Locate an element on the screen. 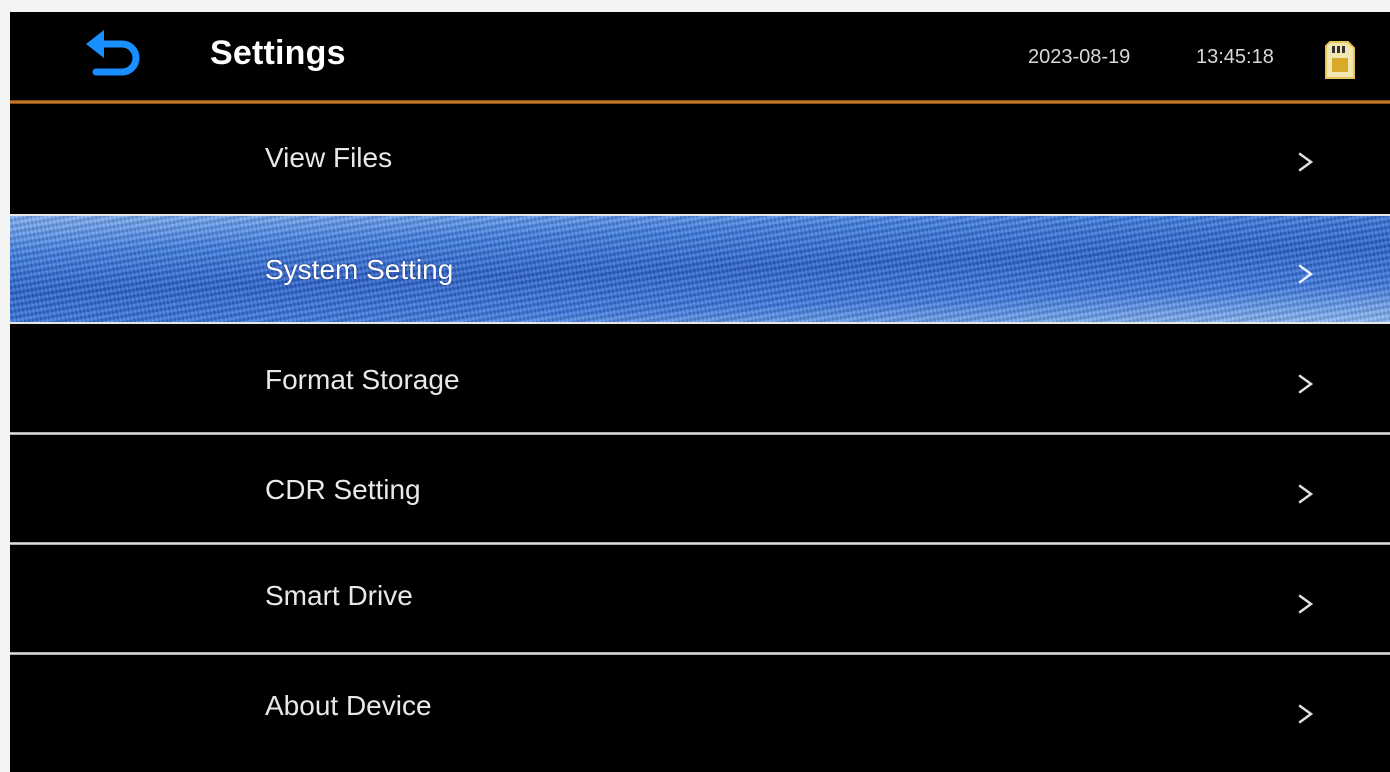 Image resolution: width=1390 pixels, height=772 pixels. menu-item-label: About Device is located at coordinates (348, 705).